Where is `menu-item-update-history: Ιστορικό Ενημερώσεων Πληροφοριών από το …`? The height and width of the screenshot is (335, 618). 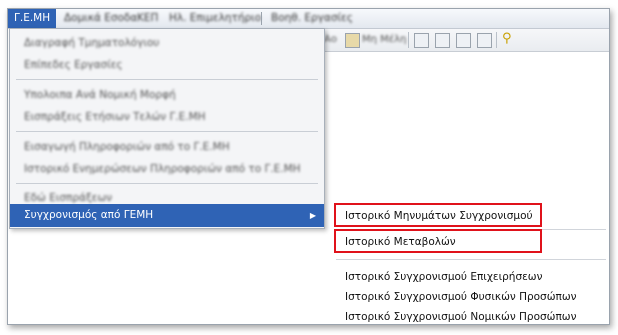 menu-item-update-history: Ιστορικό Ενημερώσεων Πληροφοριών από το … is located at coordinates (167, 169).